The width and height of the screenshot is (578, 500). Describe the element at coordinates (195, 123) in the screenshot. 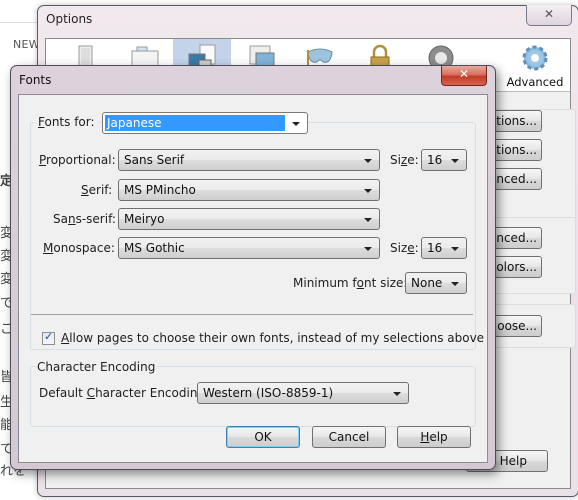

I see `fonts-for-value: Japanese` at that location.